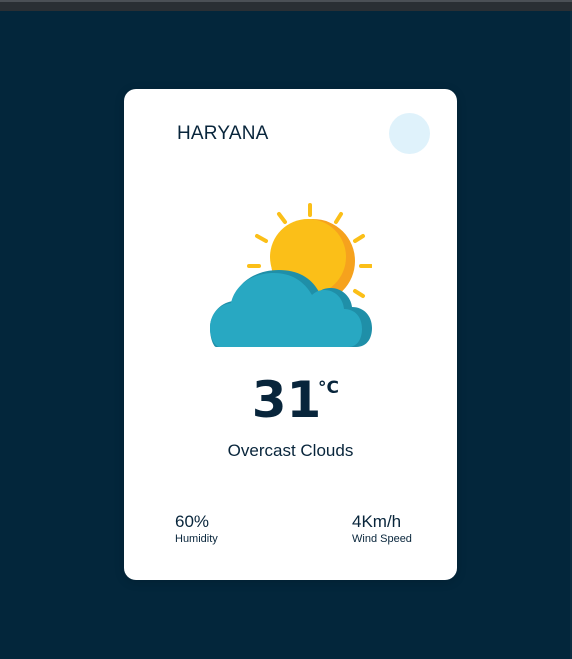 Image resolution: width=572 pixels, height=659 pixels. Describe the element at coordinates (377, 521) in the screenshot. I see `wind-speed-value: 4Km/h` at that location.